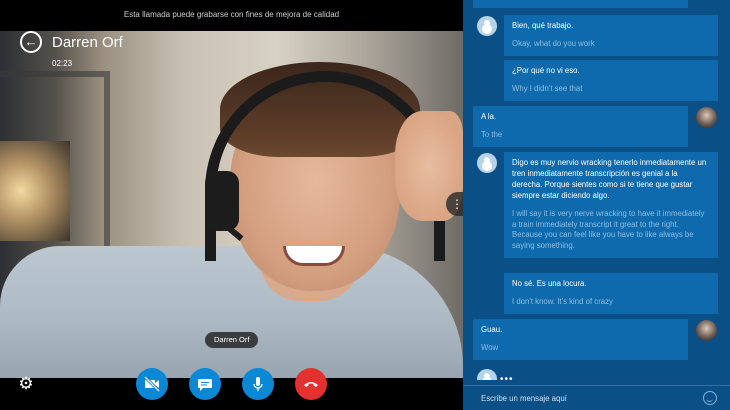 This screenshot has width=730, height=410. I want to click on end-call-button, so click(311, 384).